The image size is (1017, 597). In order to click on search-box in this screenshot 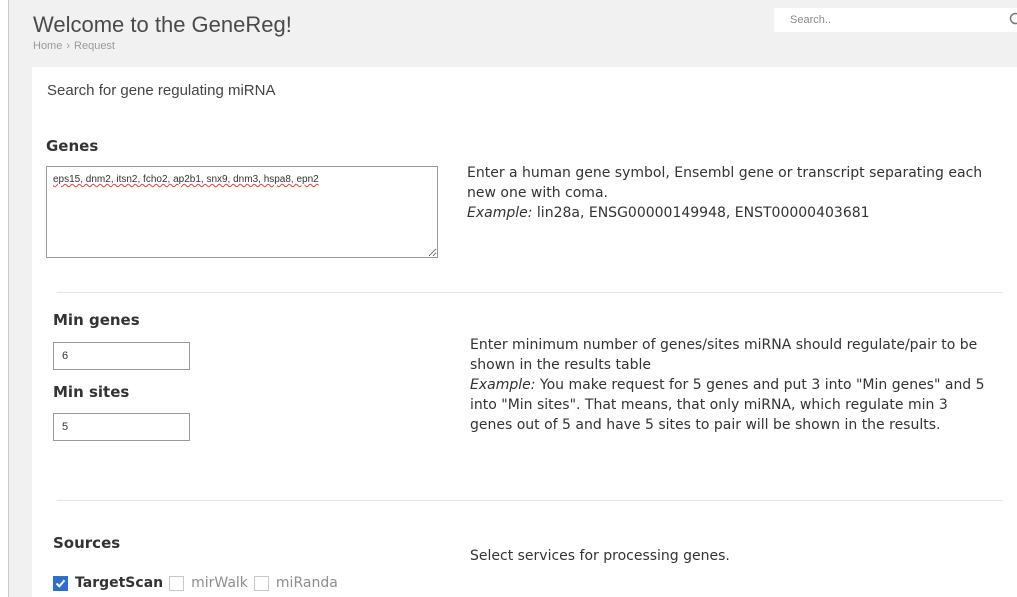, I will do `click(895, 20)`.